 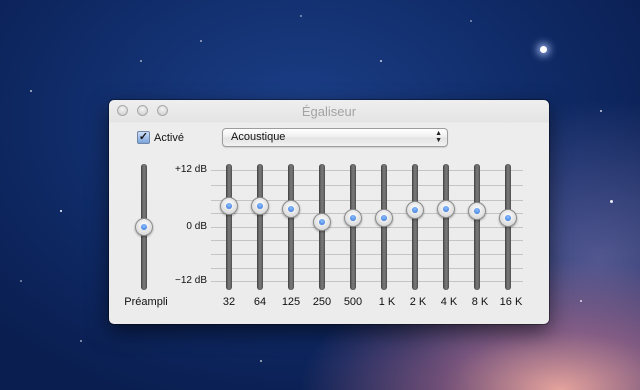 I want to click on band-slider-16k, so click(x=508, y=227).